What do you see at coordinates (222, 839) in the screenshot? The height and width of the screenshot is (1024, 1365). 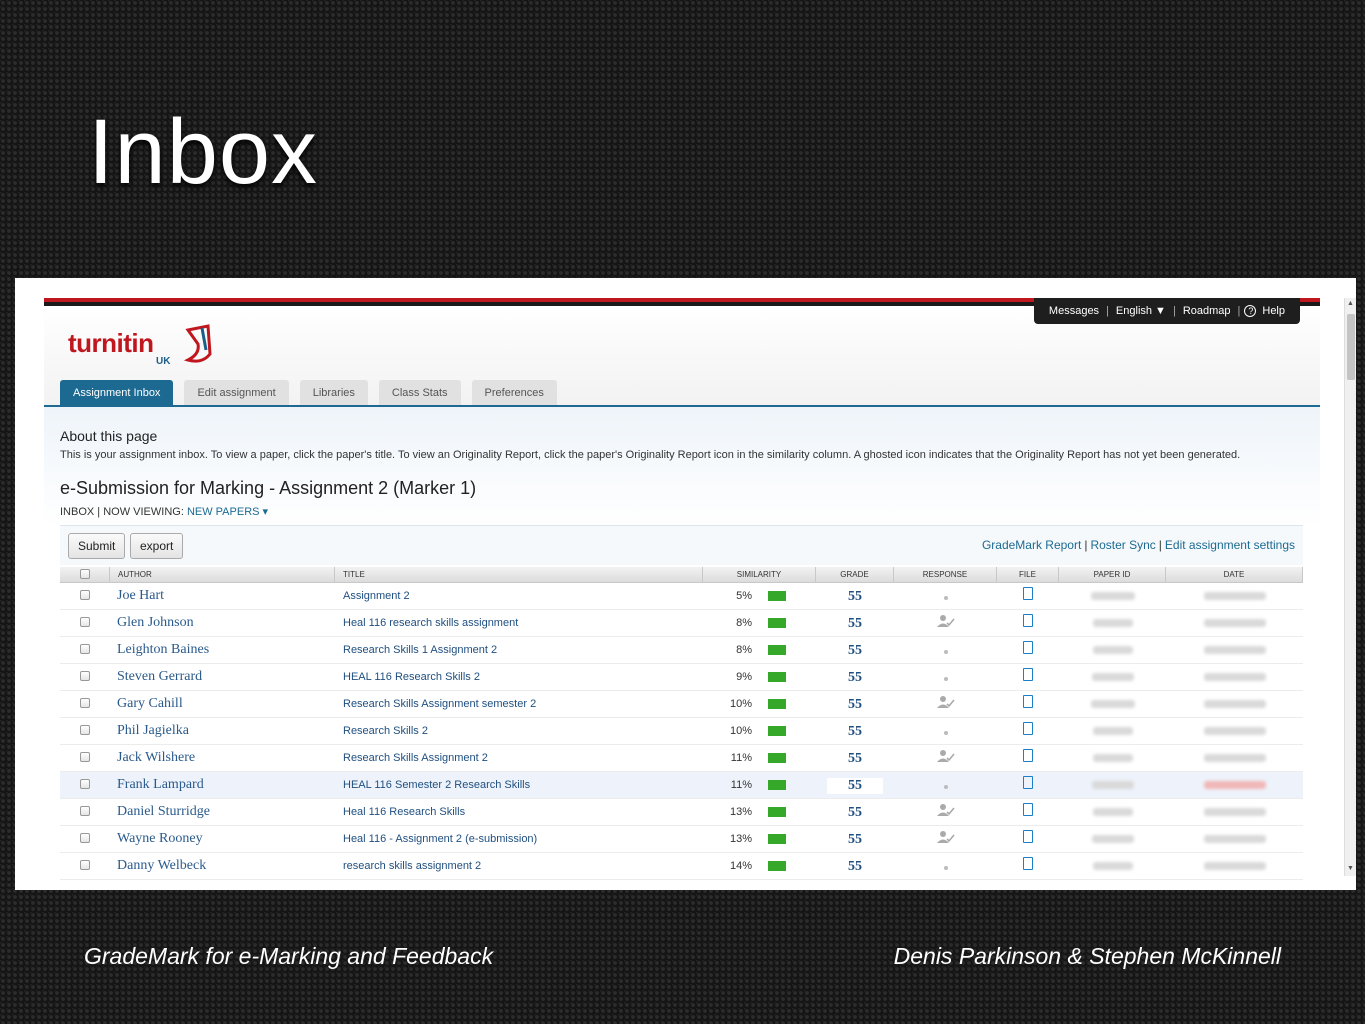 I see `author-name: Wayne Rooney` at bounding box center [222, 839].